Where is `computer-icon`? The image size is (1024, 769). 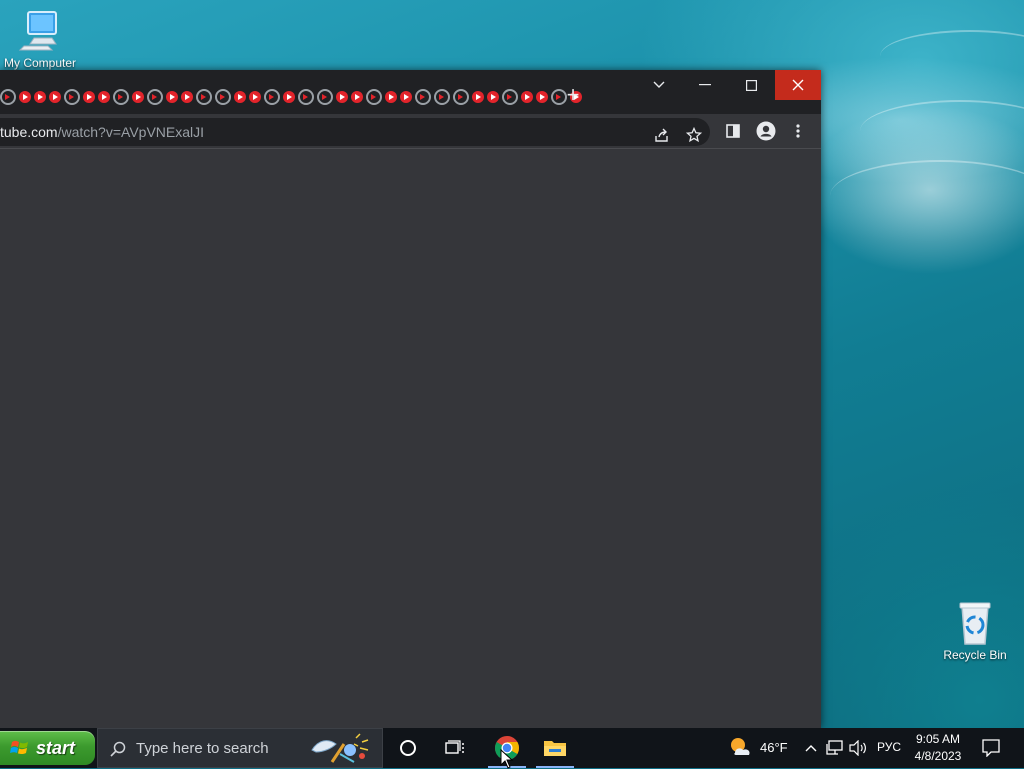 computer-icon is located at coordinates (37, 31).